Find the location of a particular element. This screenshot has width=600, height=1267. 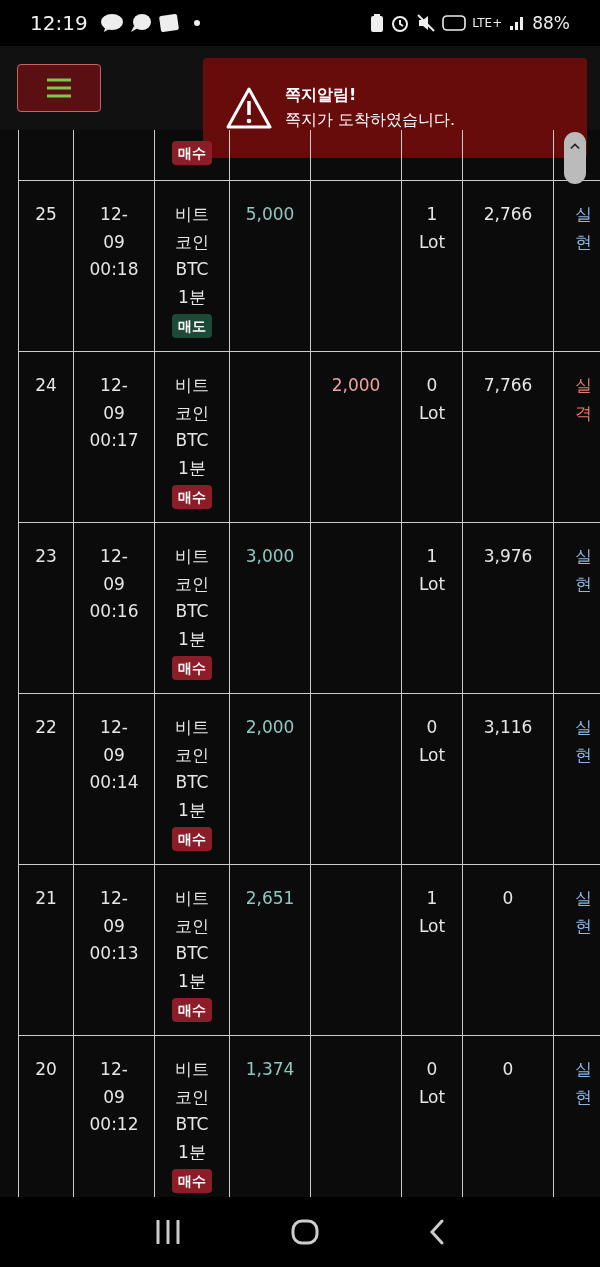

alarm-clock-icon is located at coordinates (400, 23).